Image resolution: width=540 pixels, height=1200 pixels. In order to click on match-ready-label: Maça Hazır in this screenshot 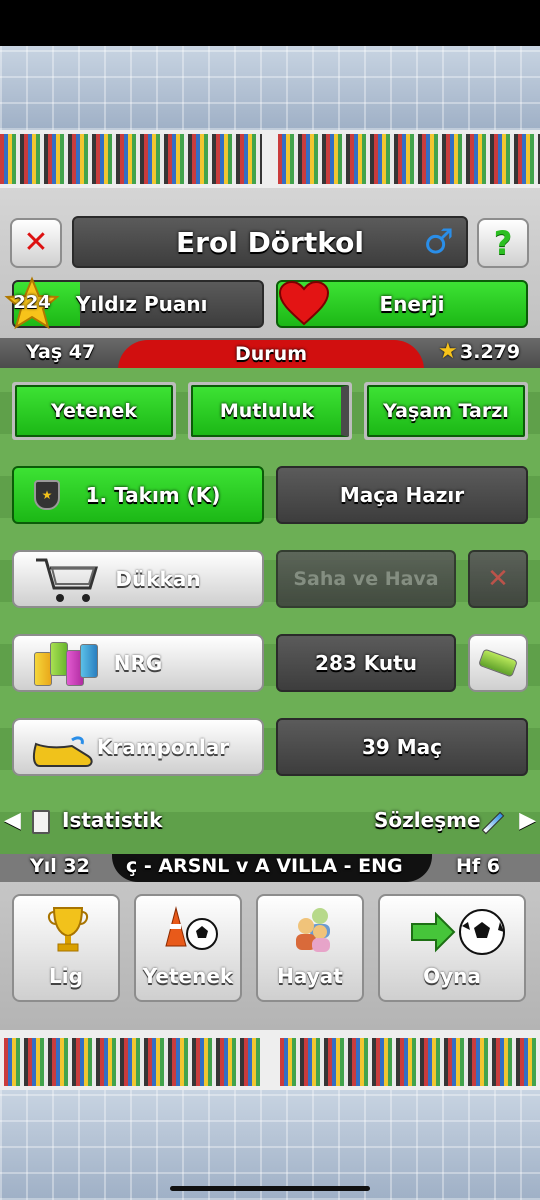, I will do `click(402, 495)`.